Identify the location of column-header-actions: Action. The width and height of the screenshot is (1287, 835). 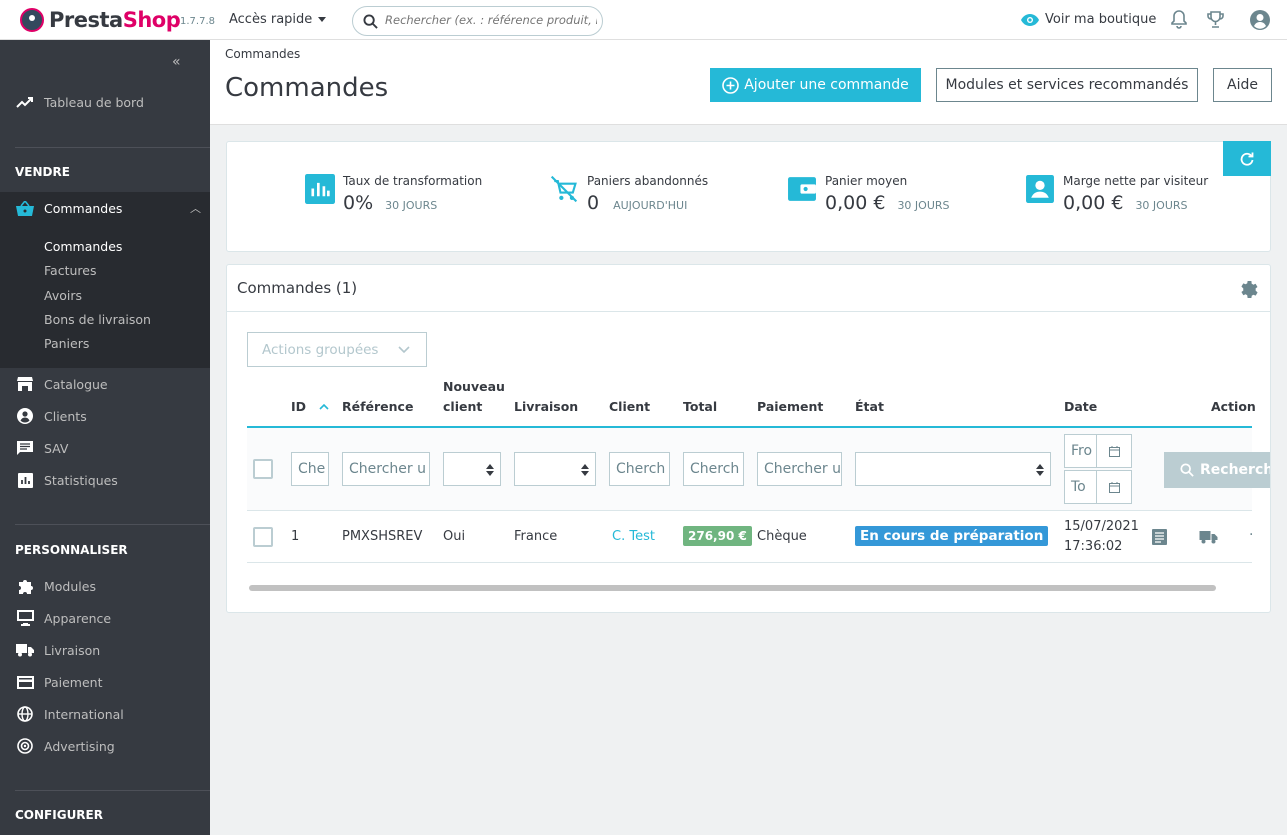
(1233, 406).